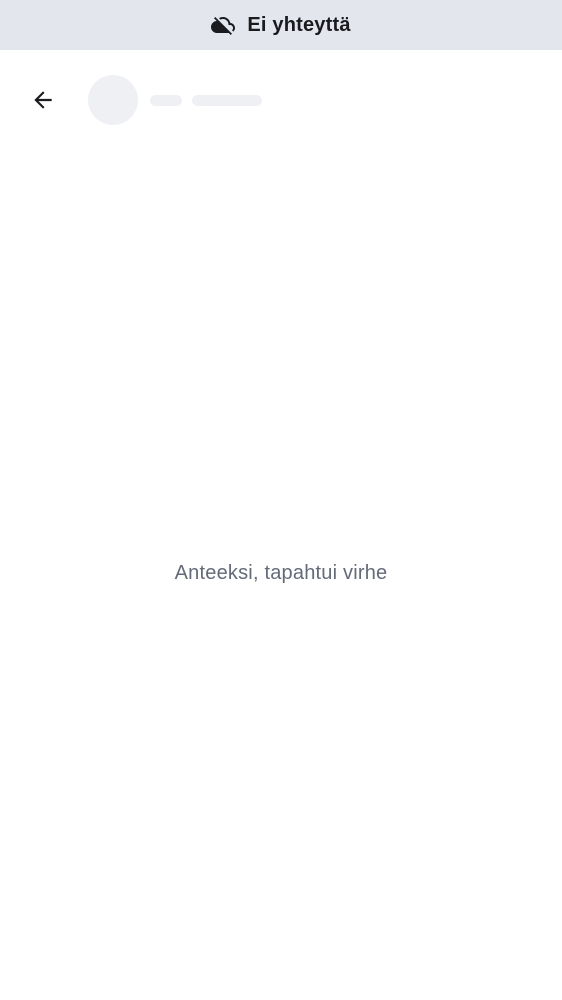 This screenshot has height=1000, width=562. What do you see at coordinates (166, 100) in the screenshot?
I see `title-placeholder-short` at bounding box center [166, 100].